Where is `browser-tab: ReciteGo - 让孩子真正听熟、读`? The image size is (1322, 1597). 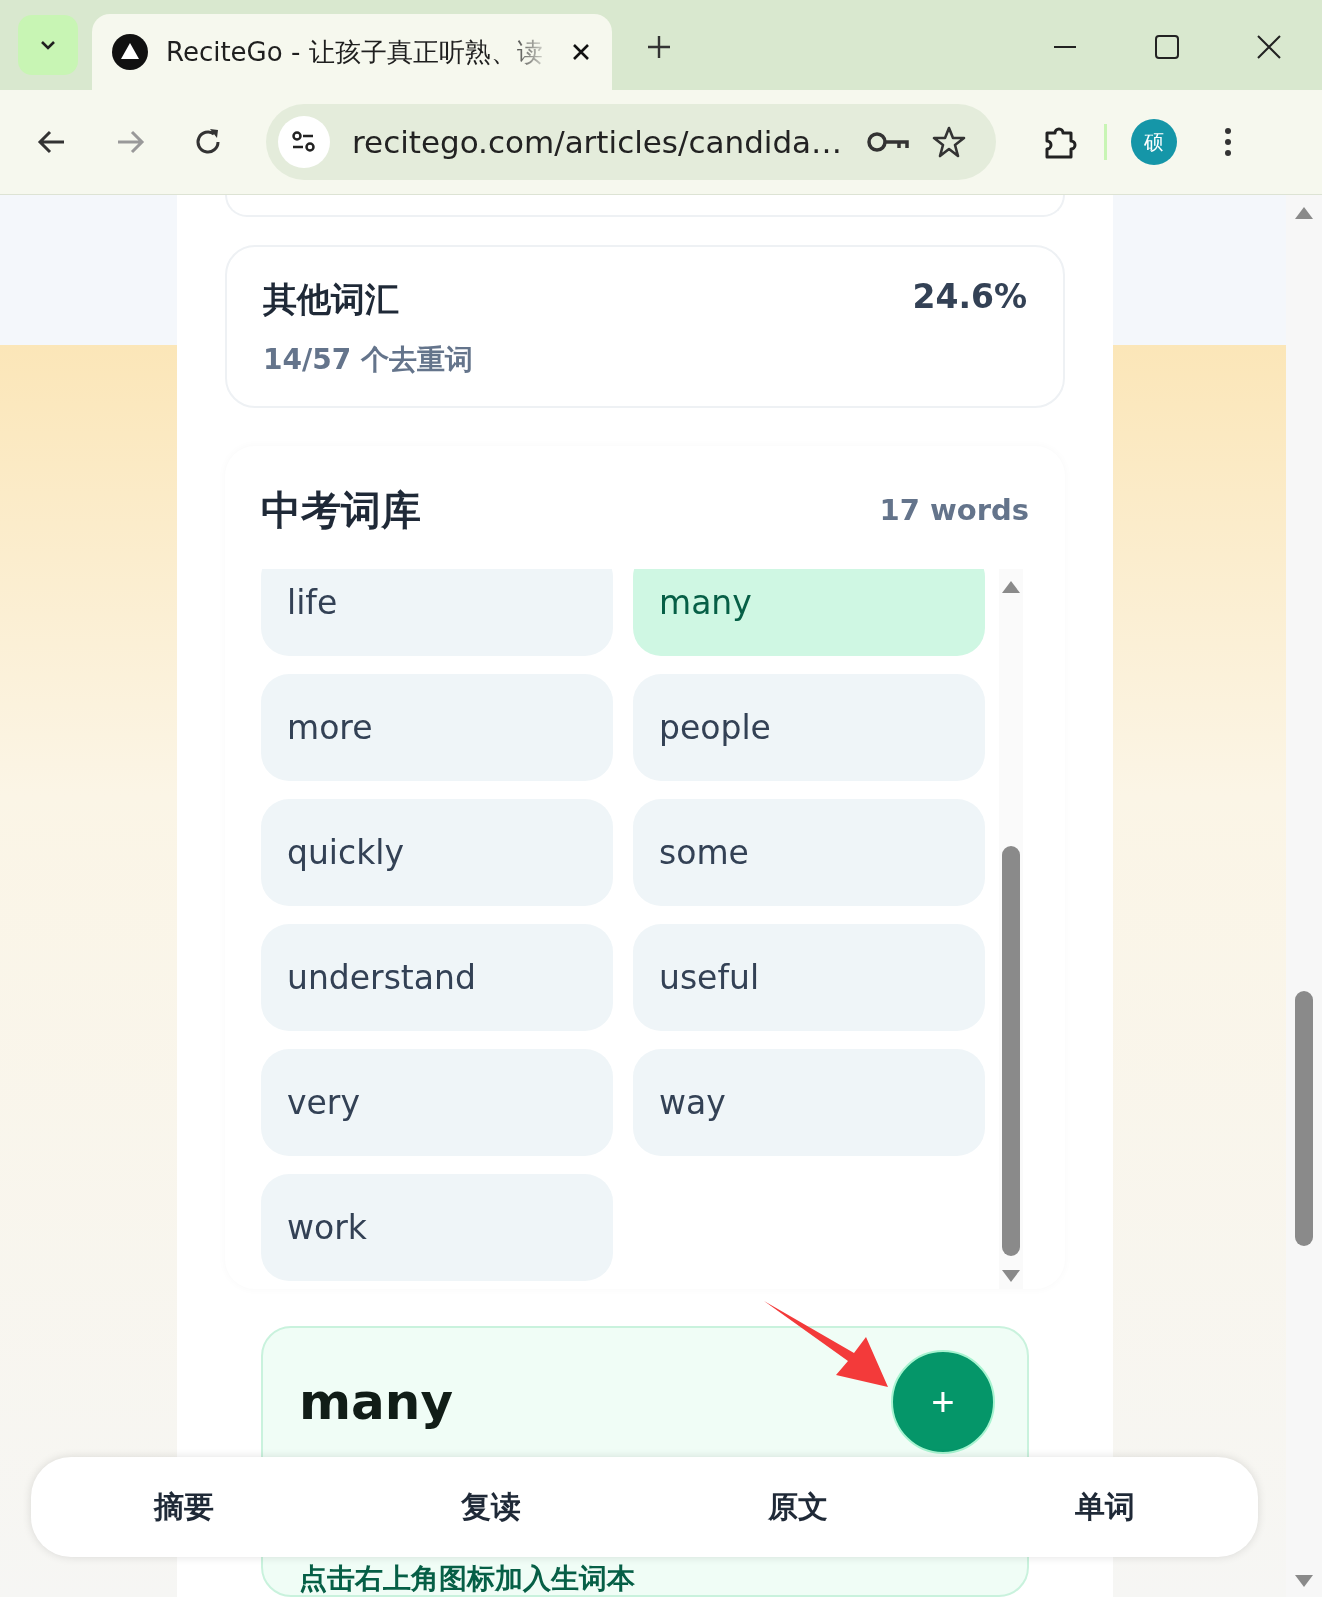 browser-tab: ReciteGo - 让孩子真正听熟、读 is located at coordinates (352, 52).